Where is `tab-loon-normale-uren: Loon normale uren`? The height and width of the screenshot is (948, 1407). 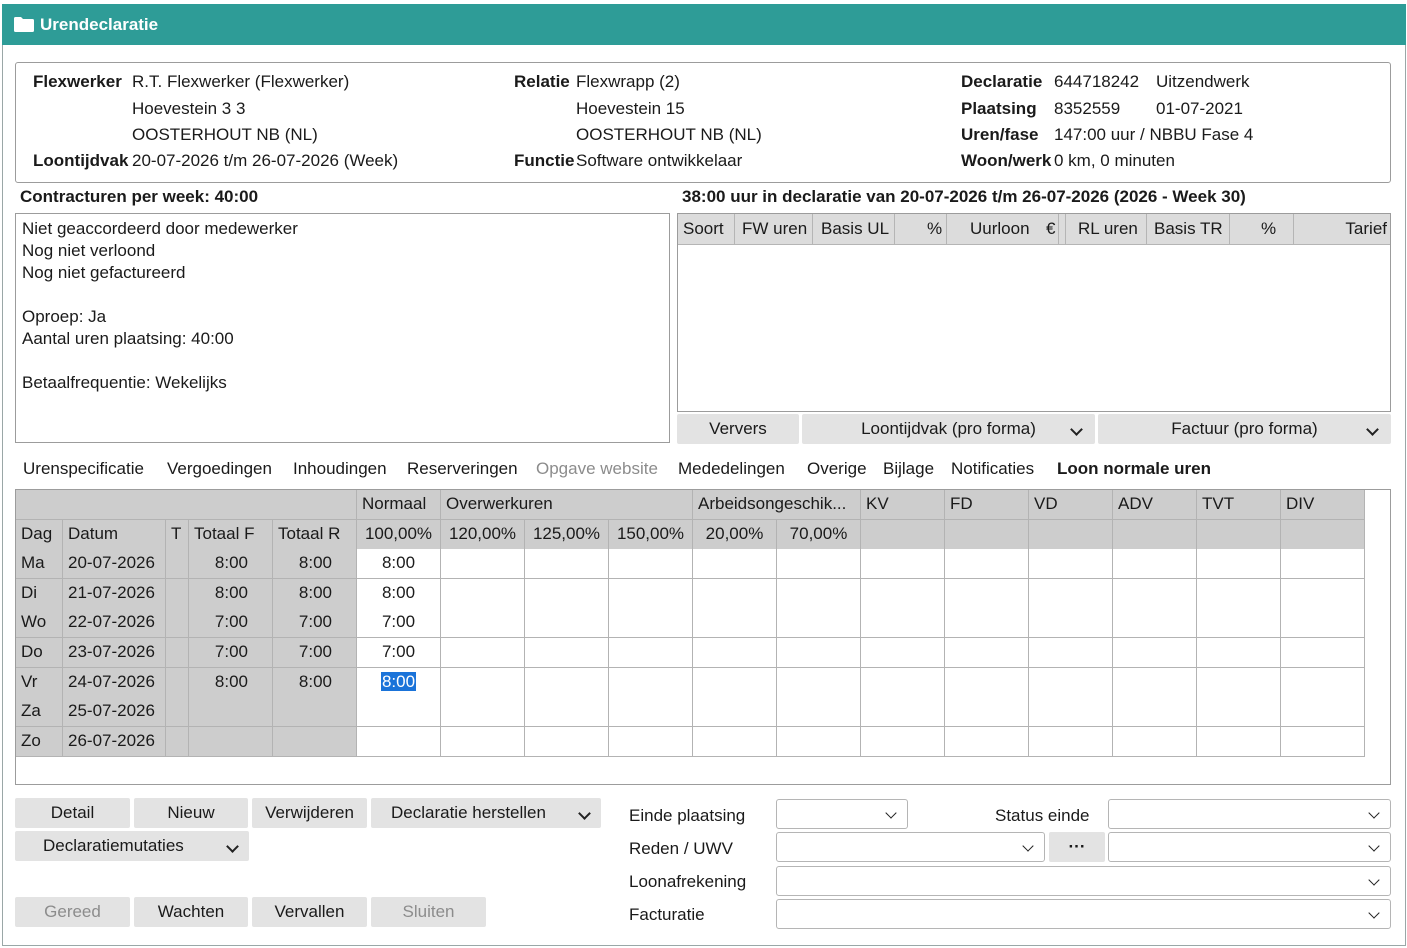
tab-loon-normale-uren: Loon normale uren is located at coordinates (1134, 469).